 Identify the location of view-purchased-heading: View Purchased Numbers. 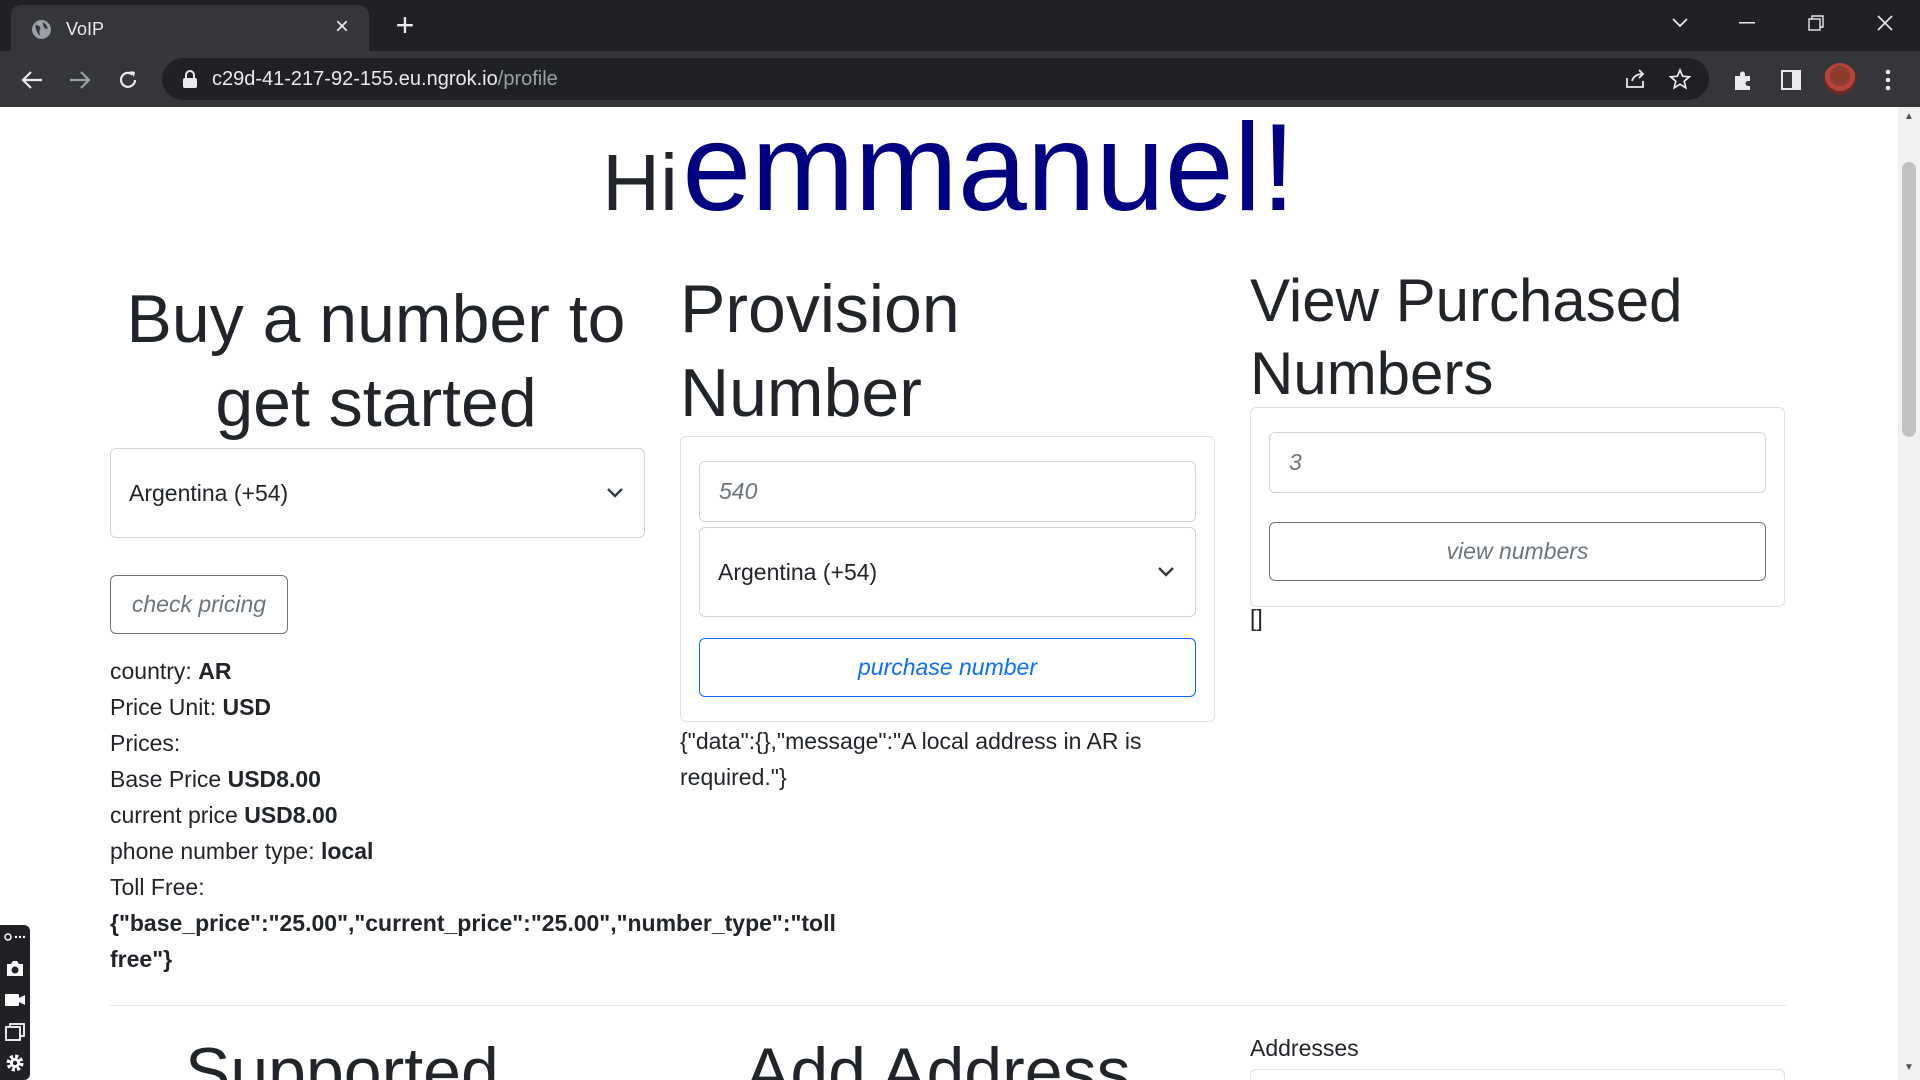
(1466, 337).